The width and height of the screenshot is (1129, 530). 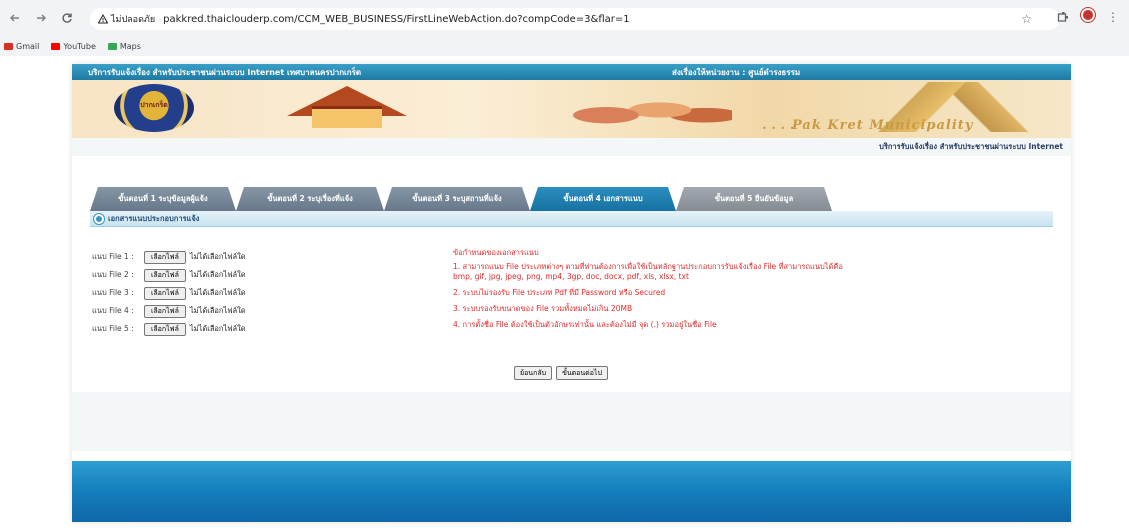 I want to click on next-step-button: ขั้นตอนต่อไป, so click(x=582, y=373).